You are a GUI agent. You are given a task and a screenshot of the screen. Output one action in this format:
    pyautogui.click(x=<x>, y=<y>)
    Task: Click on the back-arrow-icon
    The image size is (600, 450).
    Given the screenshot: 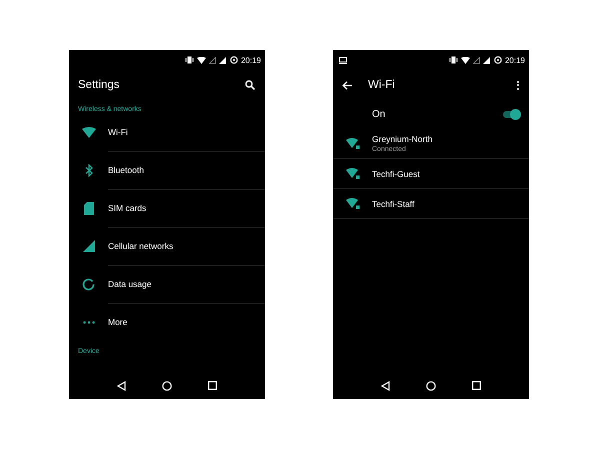 What is the action you would take?
    pyautogui.click(x=347, y=85)
    